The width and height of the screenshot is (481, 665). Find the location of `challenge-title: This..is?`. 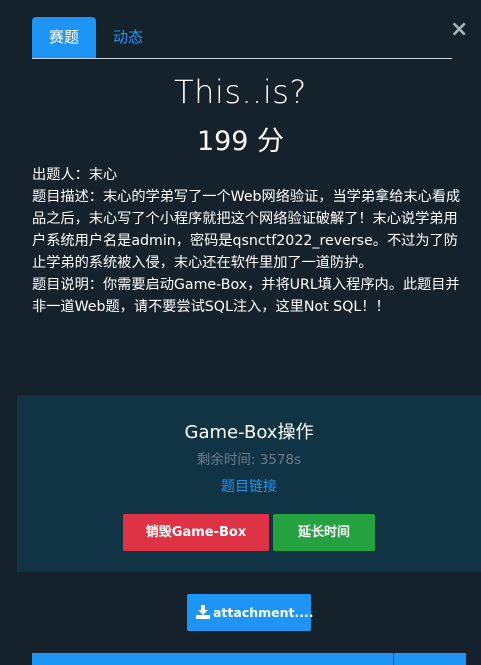

challenge-title: This..is? is located at coordinates (240, 92).